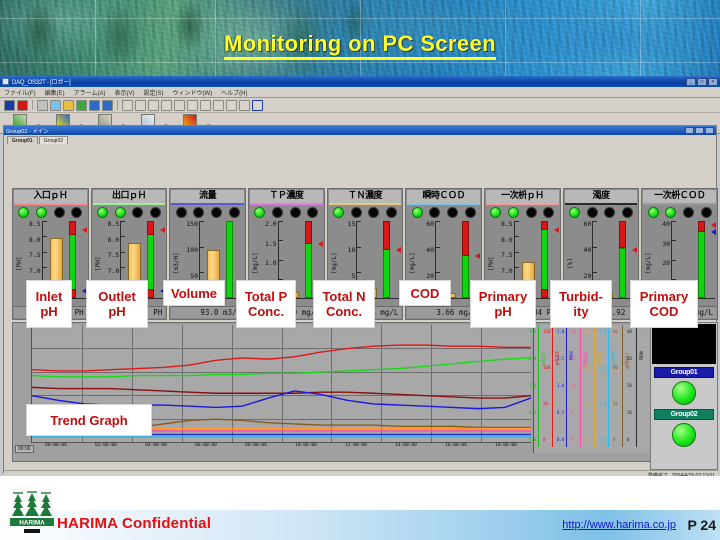  I want to click on trend-axis-tick-label: 6.0, so click(533, 412).